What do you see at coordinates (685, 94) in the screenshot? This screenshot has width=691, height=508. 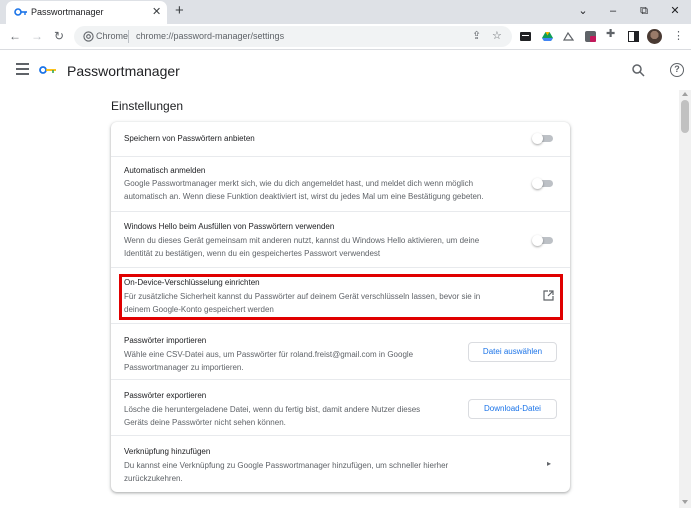 I see `scroll-up-arrow-icon` at bounding box center [685, 94].